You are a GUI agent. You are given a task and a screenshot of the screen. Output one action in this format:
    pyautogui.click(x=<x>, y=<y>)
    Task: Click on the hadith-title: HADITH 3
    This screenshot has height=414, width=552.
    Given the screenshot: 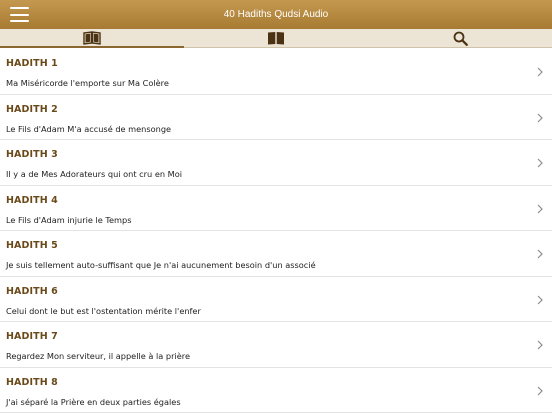 What is the action you would take?
    pyautogui.click(x=32, y=154)
    